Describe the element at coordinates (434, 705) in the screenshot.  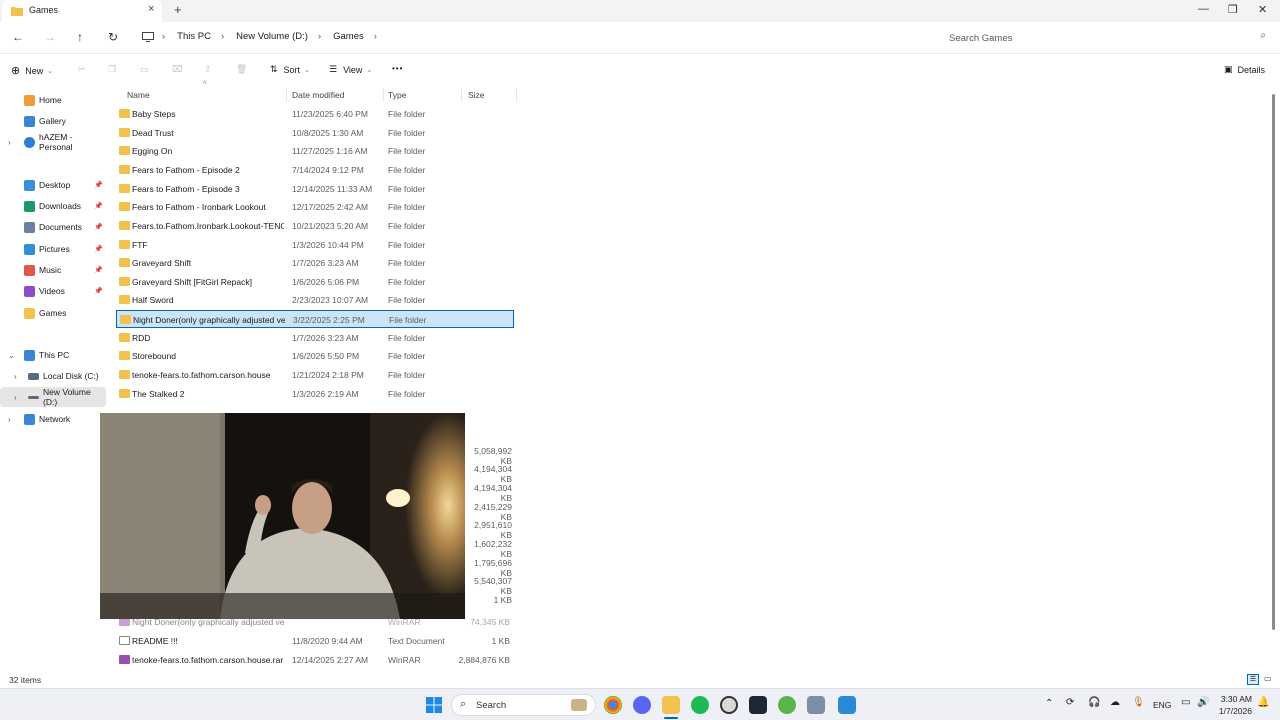
I see `windows-start-icon` at that location.